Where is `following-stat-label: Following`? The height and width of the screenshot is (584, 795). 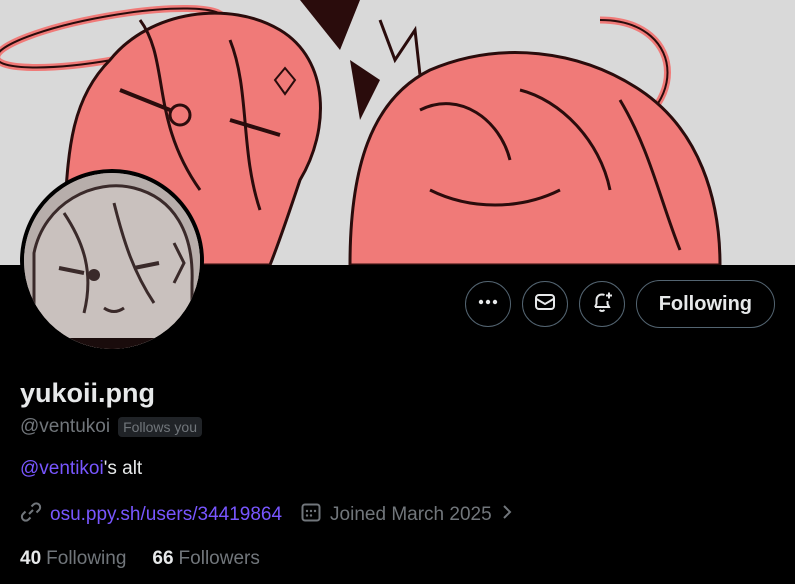 following-stat-label: Following is located at coordinates (86, 558).